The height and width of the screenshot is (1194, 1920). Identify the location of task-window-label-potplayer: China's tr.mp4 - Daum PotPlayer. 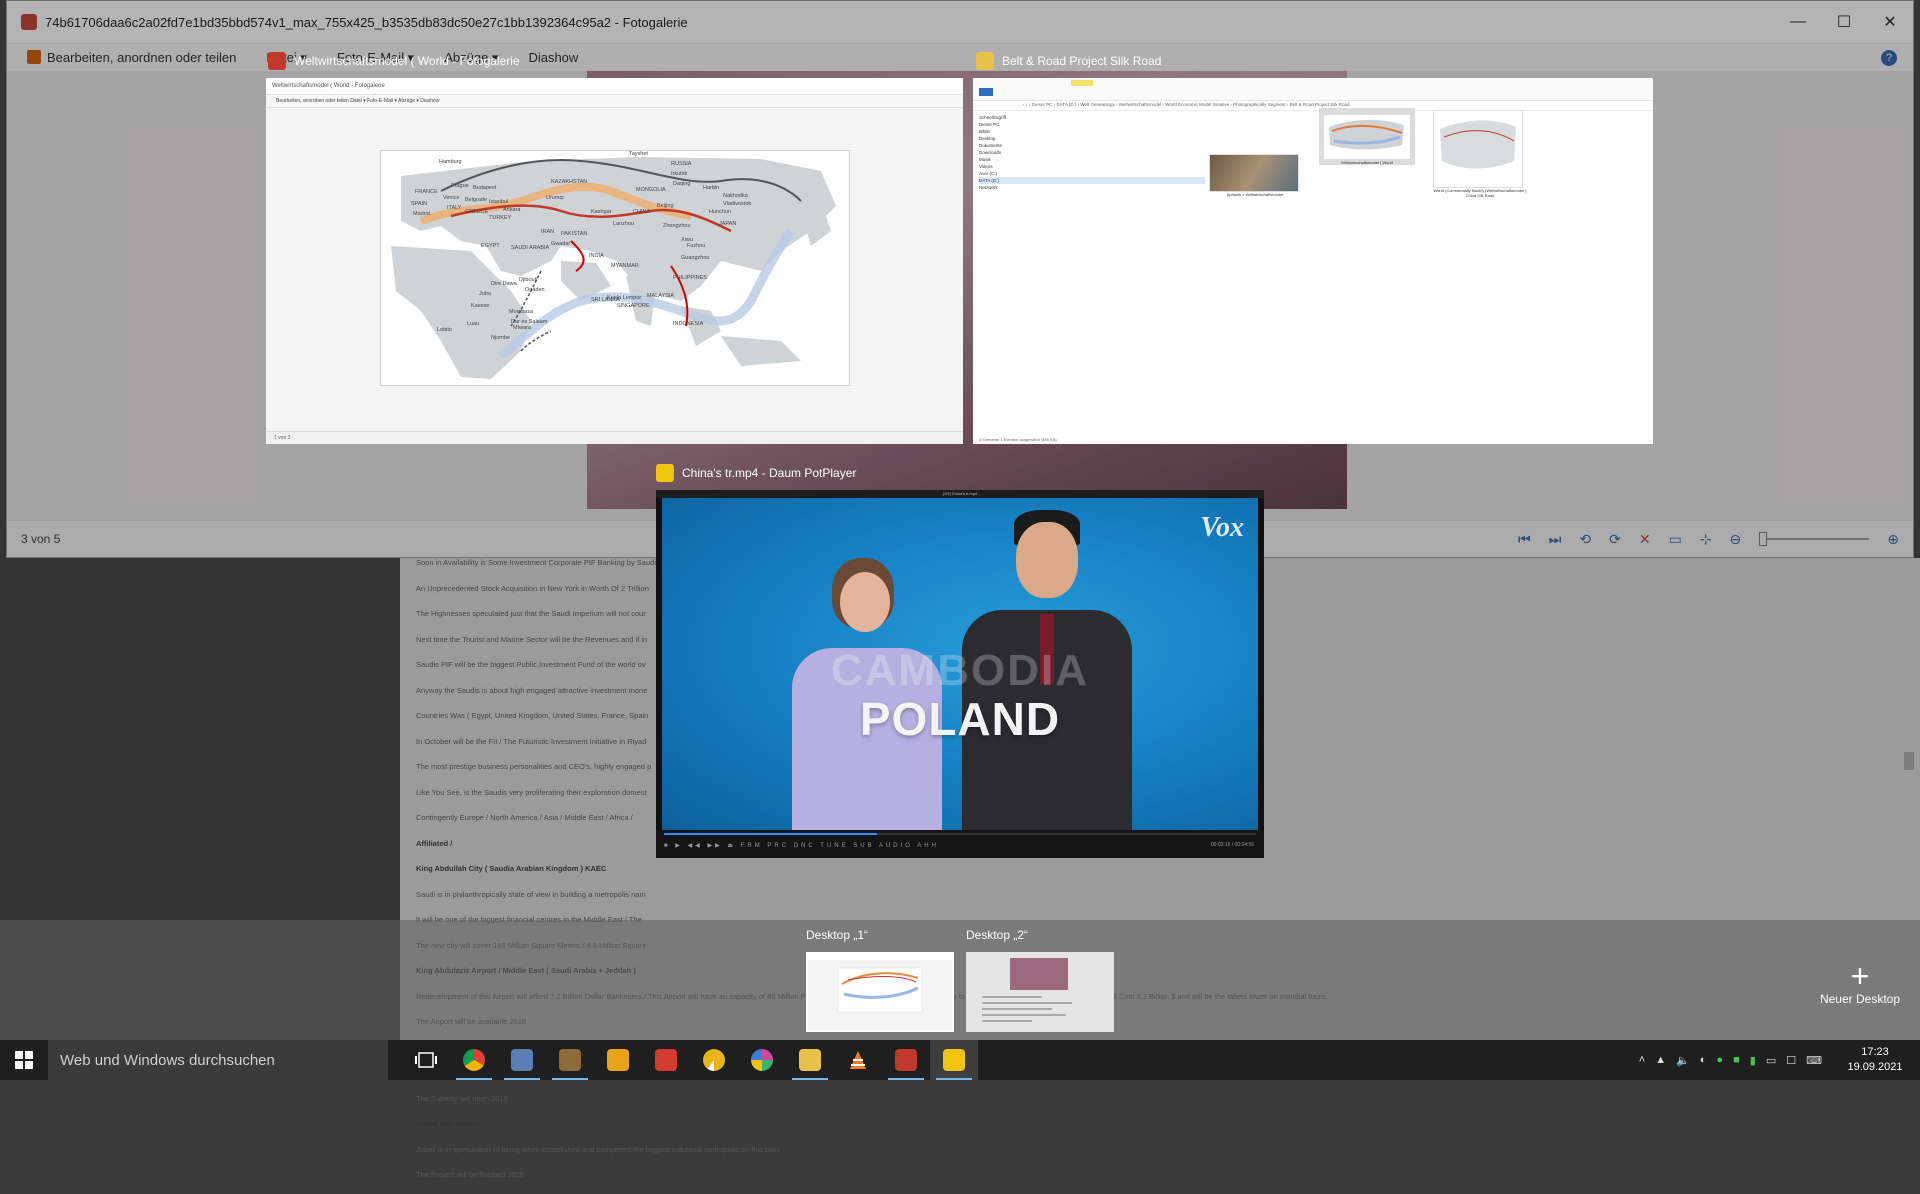
(756, 473).